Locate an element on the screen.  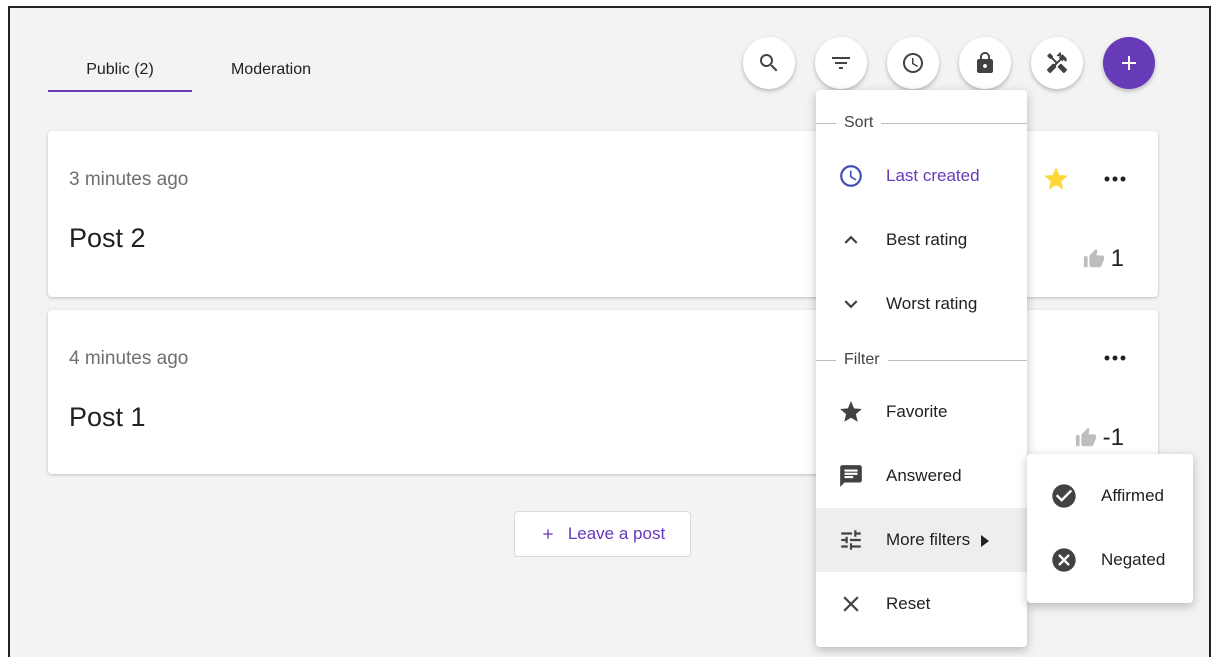
filter-reset-label: Reset is located at coordinates (908, 603).